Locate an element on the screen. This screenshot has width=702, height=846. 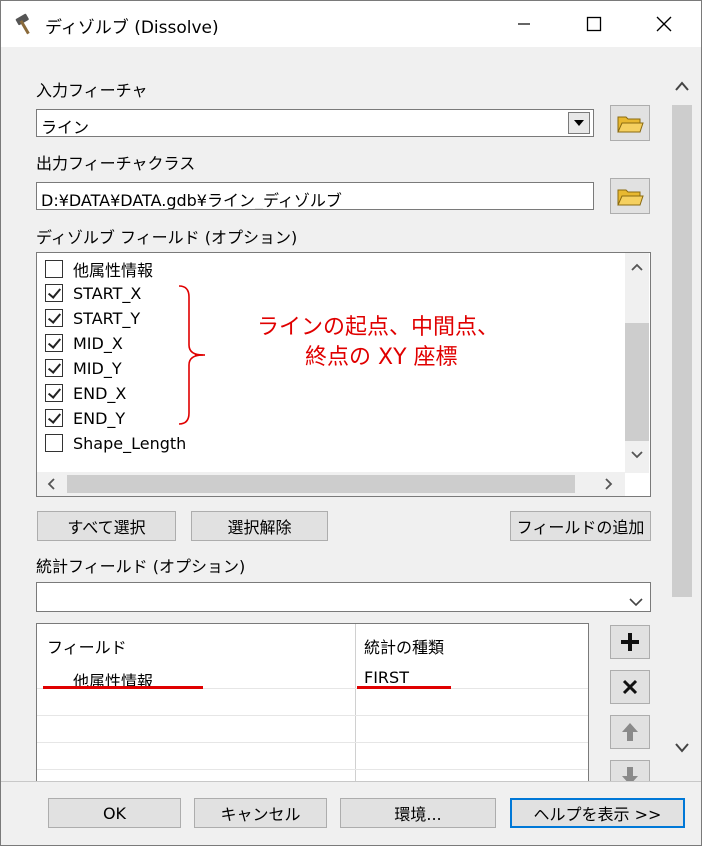
arrow-up-icon is located at coordinates (630, 732).